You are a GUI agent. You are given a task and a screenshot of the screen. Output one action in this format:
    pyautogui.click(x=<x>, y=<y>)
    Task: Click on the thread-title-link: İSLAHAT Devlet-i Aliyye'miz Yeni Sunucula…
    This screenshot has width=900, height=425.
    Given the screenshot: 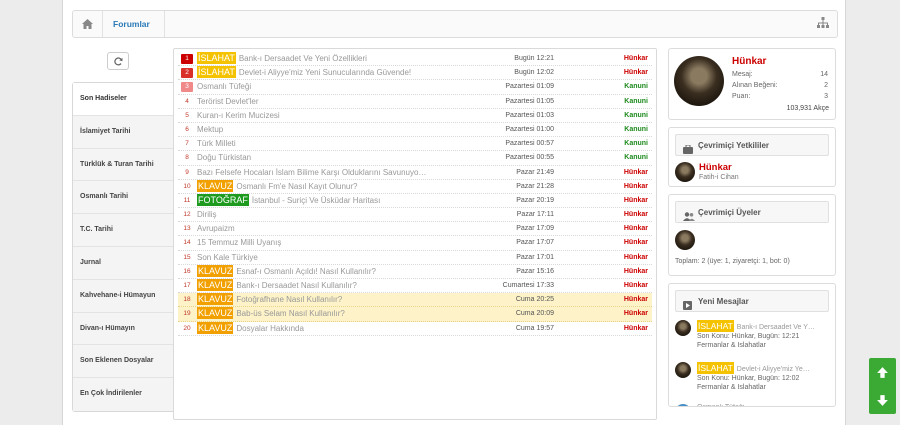 What is the action you would take?
    pyautogui.click(x=329, y=72)
    